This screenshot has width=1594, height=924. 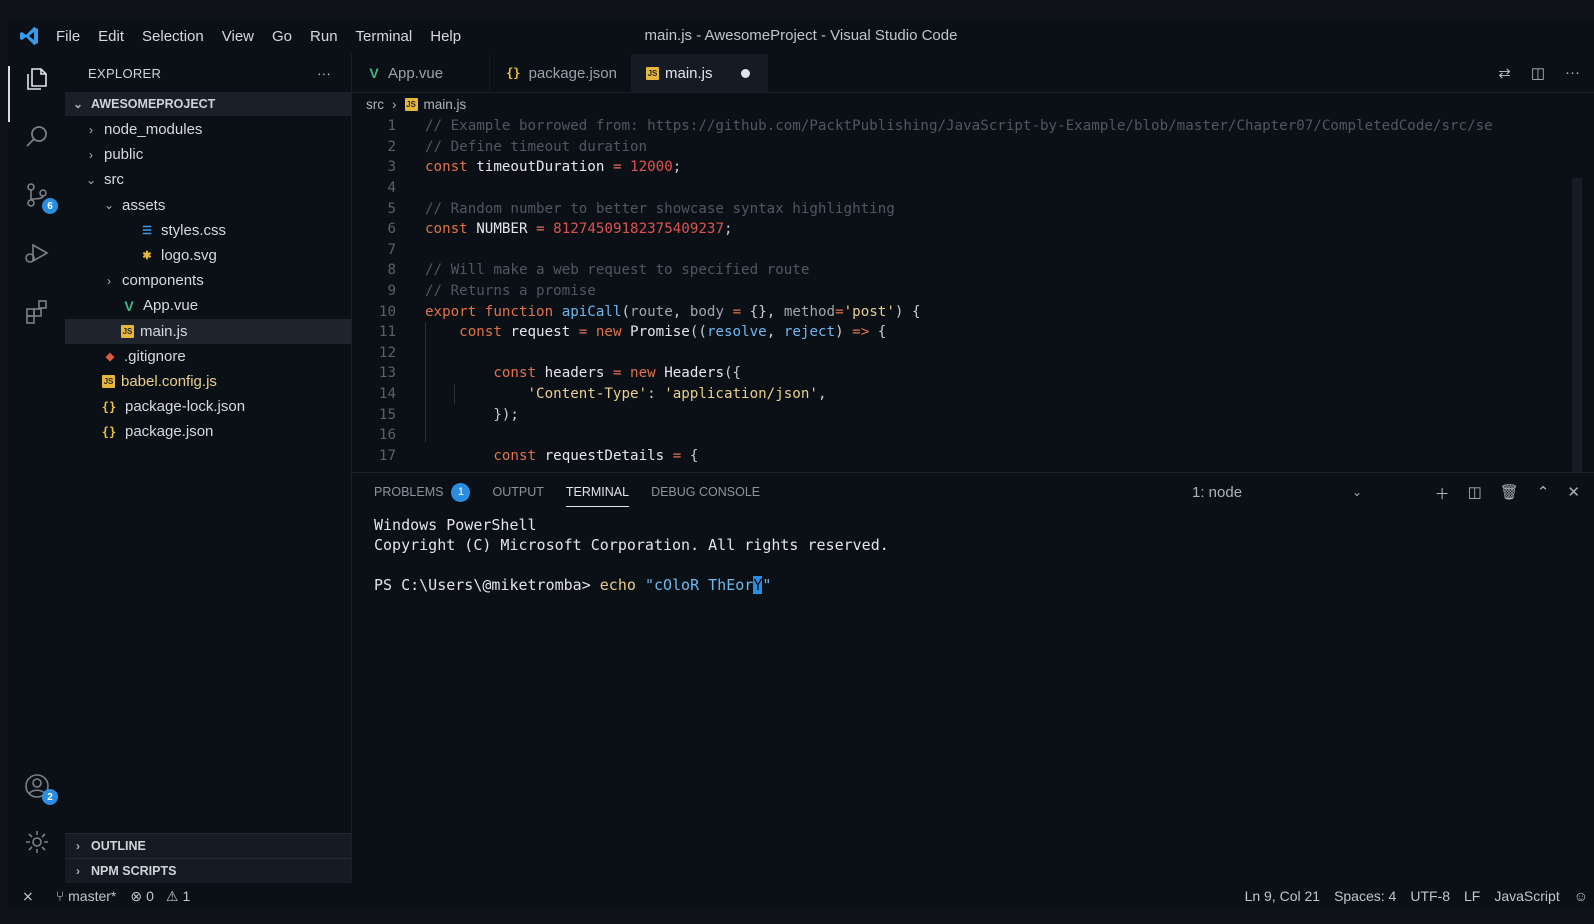 I want to click on menu-run: Run, so click(x=324, y=36).